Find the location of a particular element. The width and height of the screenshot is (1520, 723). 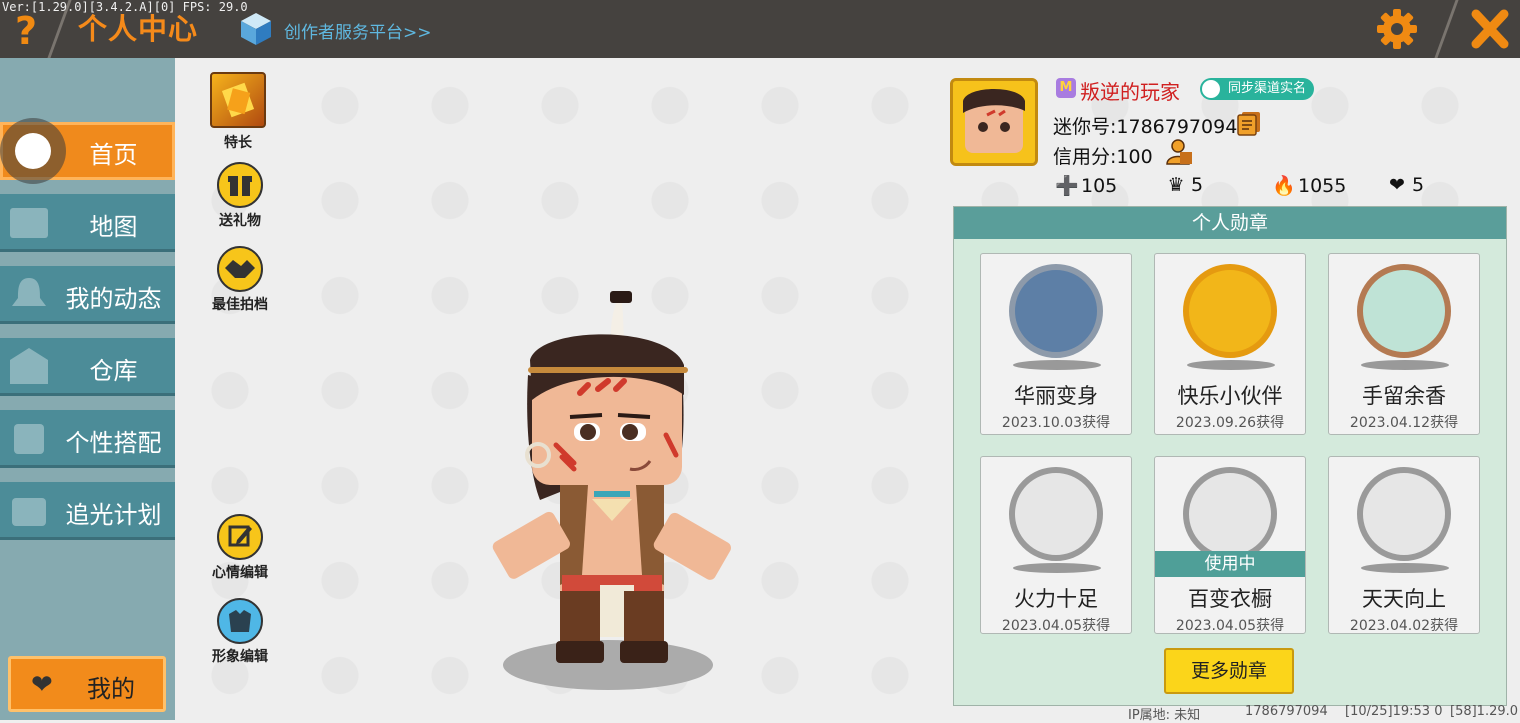

gift-button: 送礼物 is located at coordinates (240, 196).